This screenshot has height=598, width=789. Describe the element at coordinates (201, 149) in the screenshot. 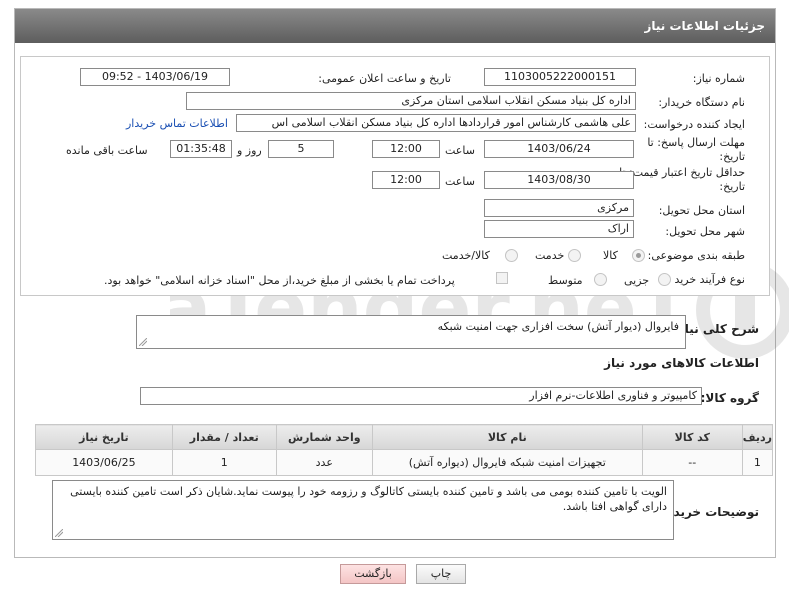

I see `remaining-time-field: 01:35:48` at that location.